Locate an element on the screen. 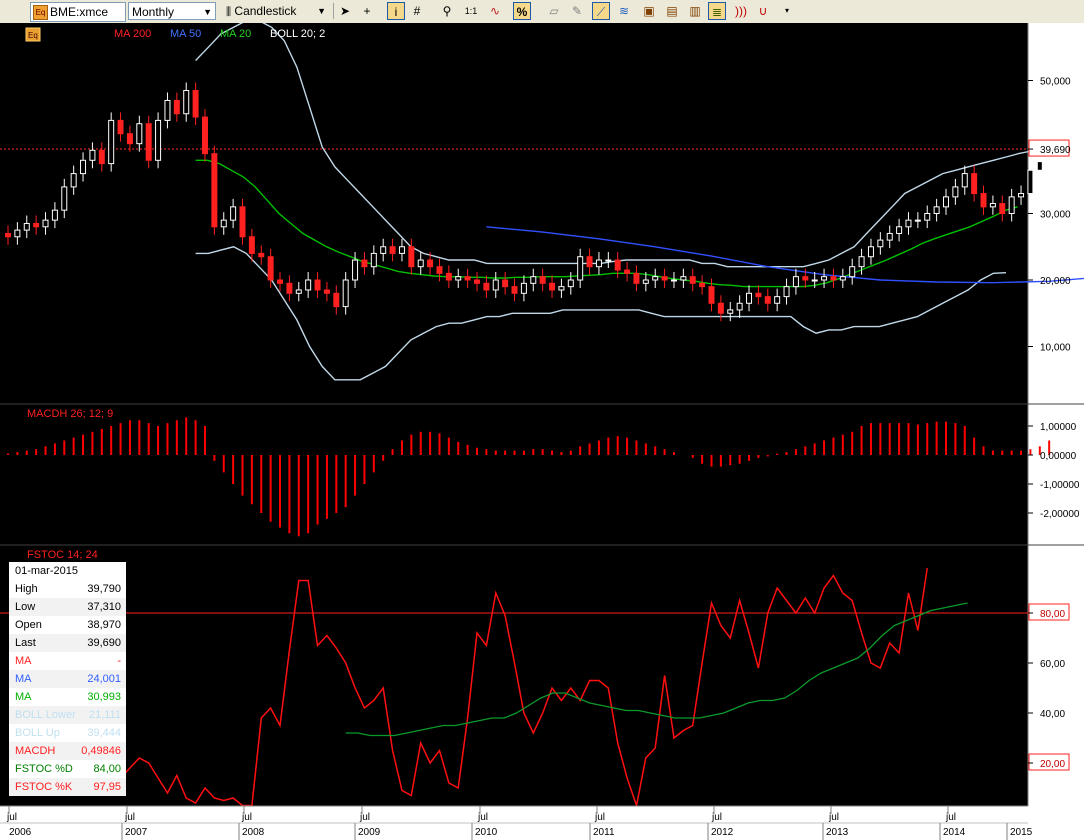  last-price-label: 39,690 is located at coordinates (1055, 150).